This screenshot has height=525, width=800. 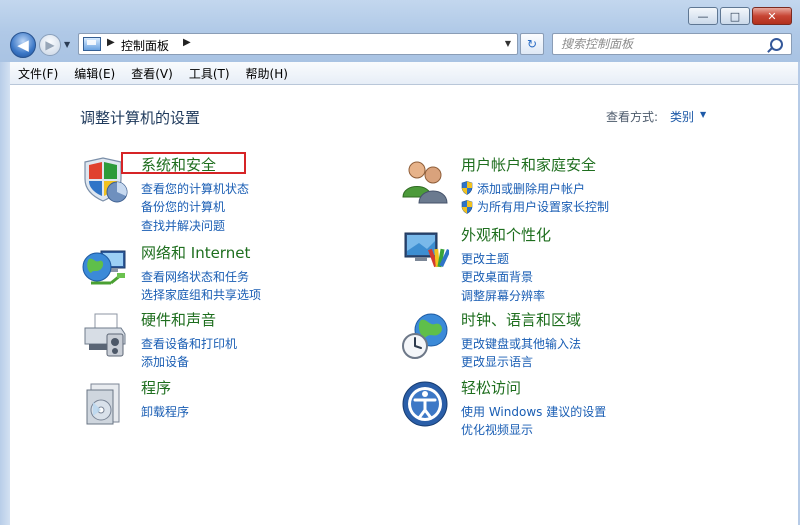 I want to click on link-recommended-settings: 使用 Windows 建议的设置, so click(x=533, y=411).